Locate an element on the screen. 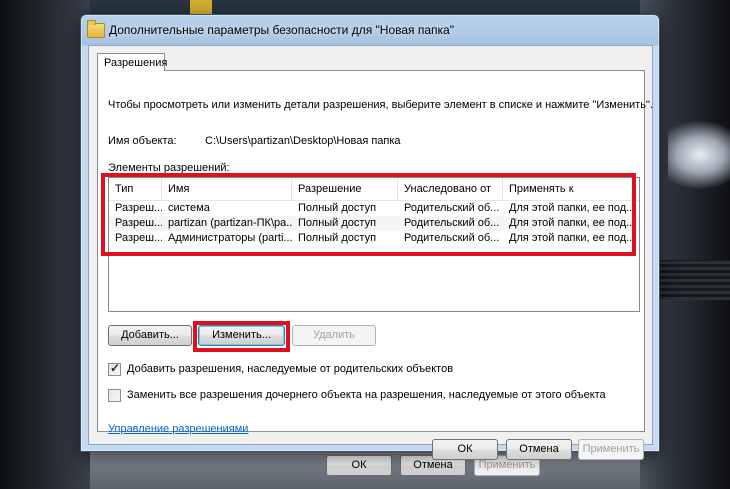 This screenshot has width=730, height=489. delete-button-label: Удалить is located at coordinates (334, 335).